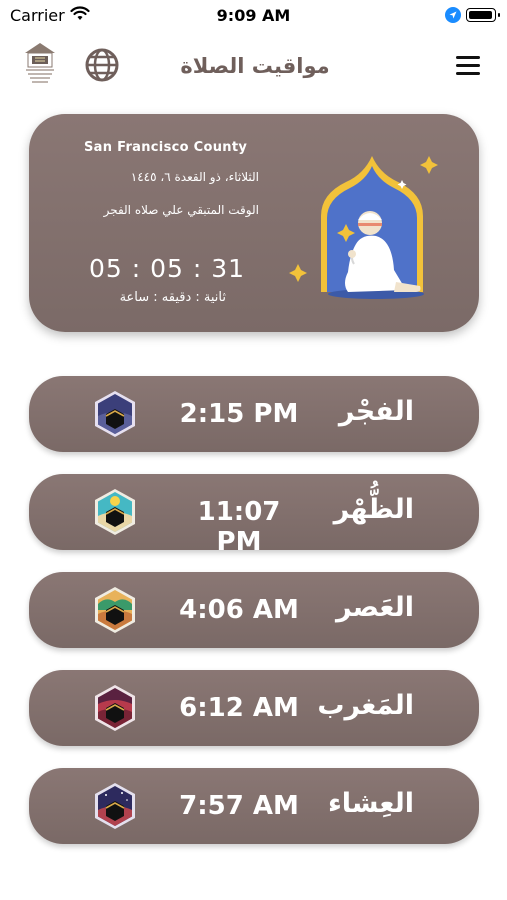 The height and width of the screenshot is (900, 507). Describe the element at coordinates (374, 607) in the screenshot. I see `prayer-name: العَصر` at that location.